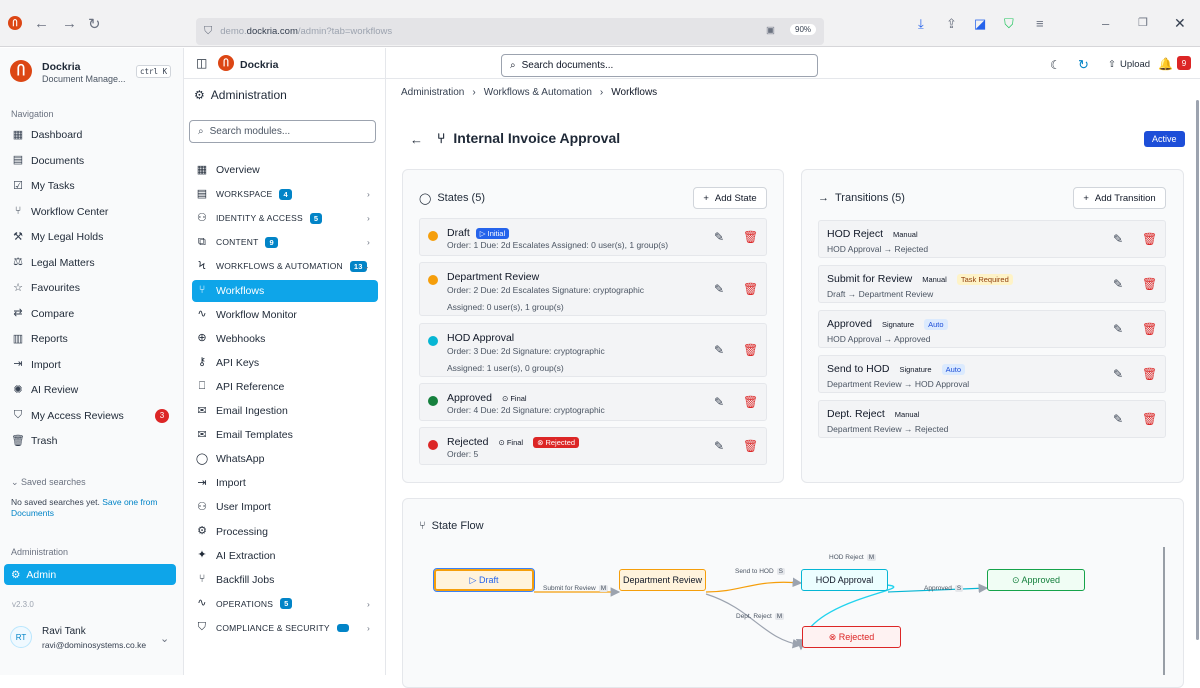 This screenshot has width=1200, height=688. What do you see at coordinates (285, 507) in the screenshot?
I see `module-item-user-import: ⚇ User Import` at bounding box center [285, 507].